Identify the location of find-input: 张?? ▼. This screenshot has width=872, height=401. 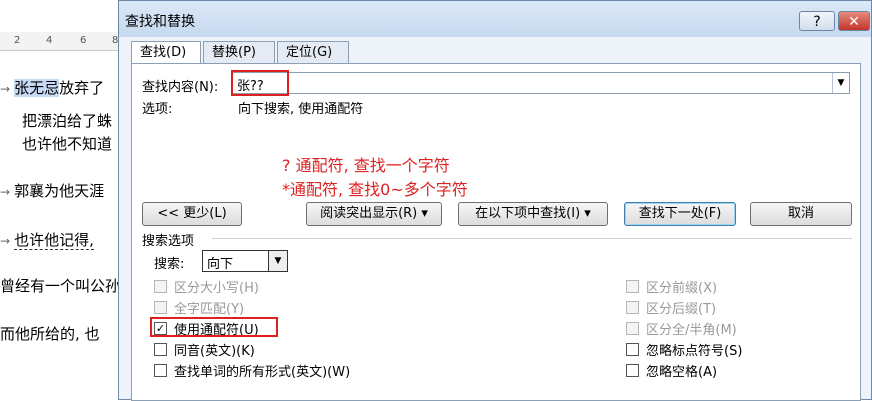
(541, 83).